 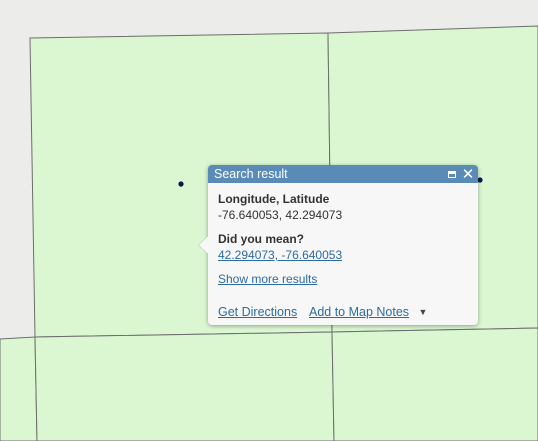 I want to click on maximize-icon, so click(x=452, y=174).